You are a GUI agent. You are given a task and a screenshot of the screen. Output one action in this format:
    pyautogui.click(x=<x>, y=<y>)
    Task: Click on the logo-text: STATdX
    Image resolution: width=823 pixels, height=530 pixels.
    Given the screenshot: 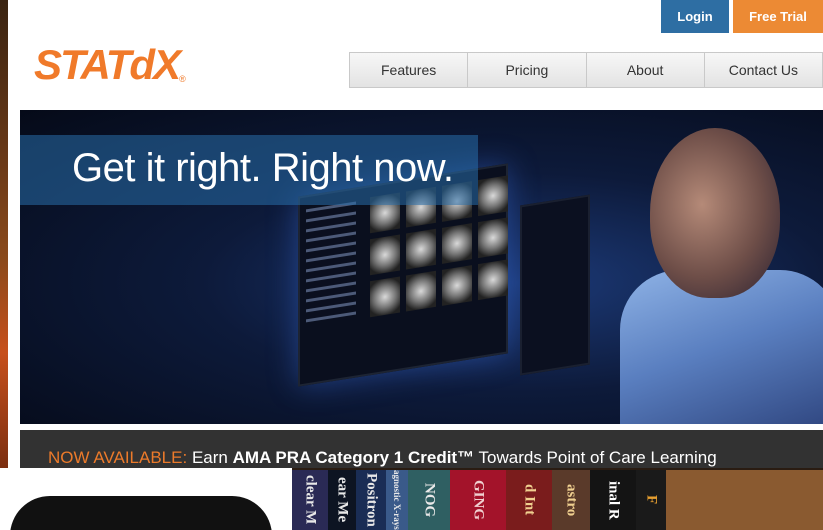 What is the action you would take?
    pyautogui.click(x=107, y=64)
    